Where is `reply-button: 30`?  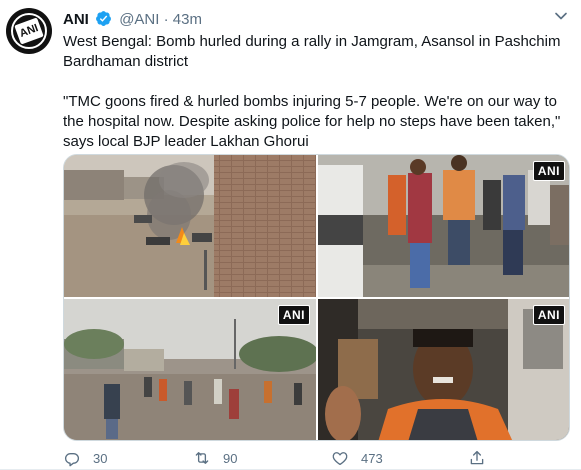 reply-button: 30 is located at coordinates (85, 458).